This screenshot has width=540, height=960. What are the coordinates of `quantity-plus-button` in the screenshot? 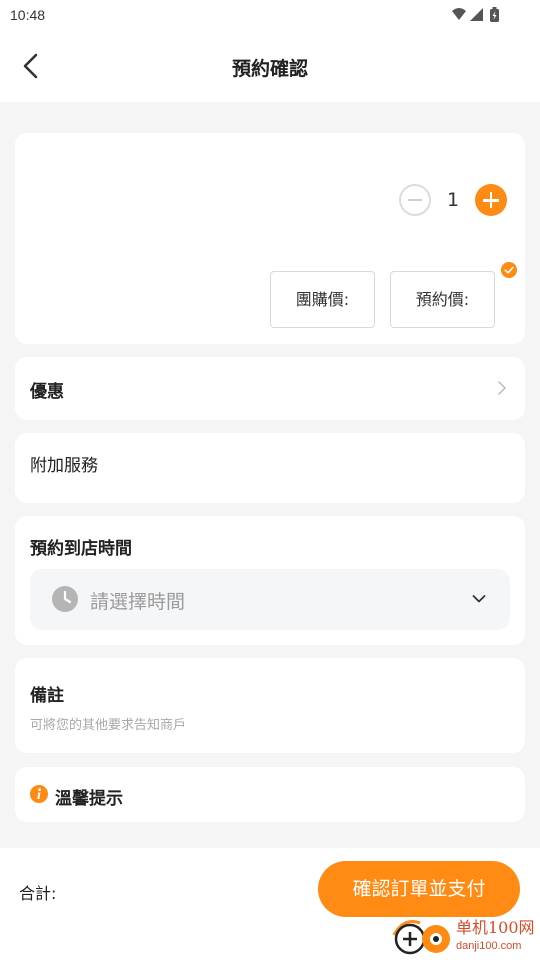 It's located at (491, 200).